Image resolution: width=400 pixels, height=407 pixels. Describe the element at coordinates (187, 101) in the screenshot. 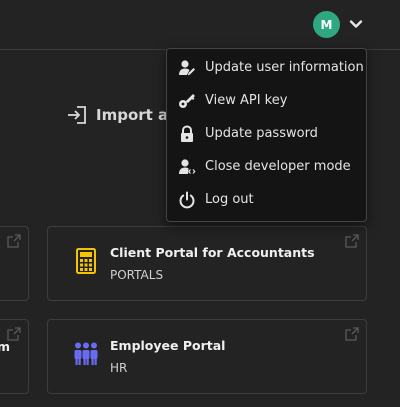

I see `key-icon` at that location.